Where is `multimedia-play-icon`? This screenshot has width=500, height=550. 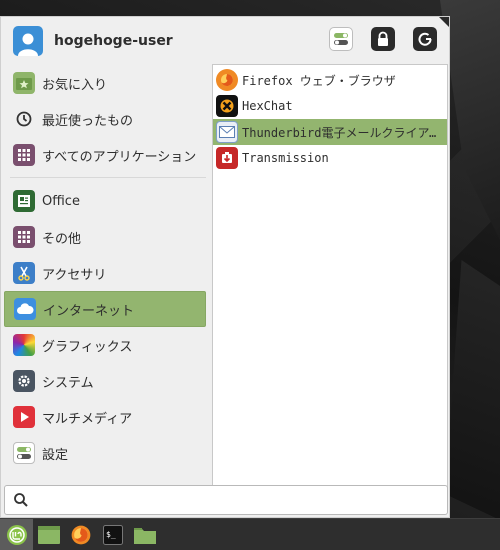
multimedia-play-icon is located at coordinates (24, 417).